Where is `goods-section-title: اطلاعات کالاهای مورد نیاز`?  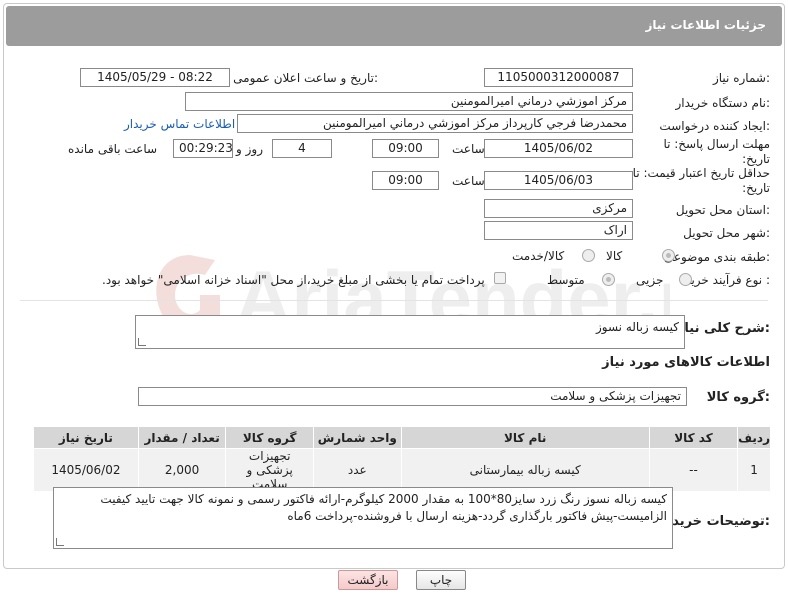 goods-section-title: اطلاعات کالاهای مورد نیاز is located at coordinates (686, 362).